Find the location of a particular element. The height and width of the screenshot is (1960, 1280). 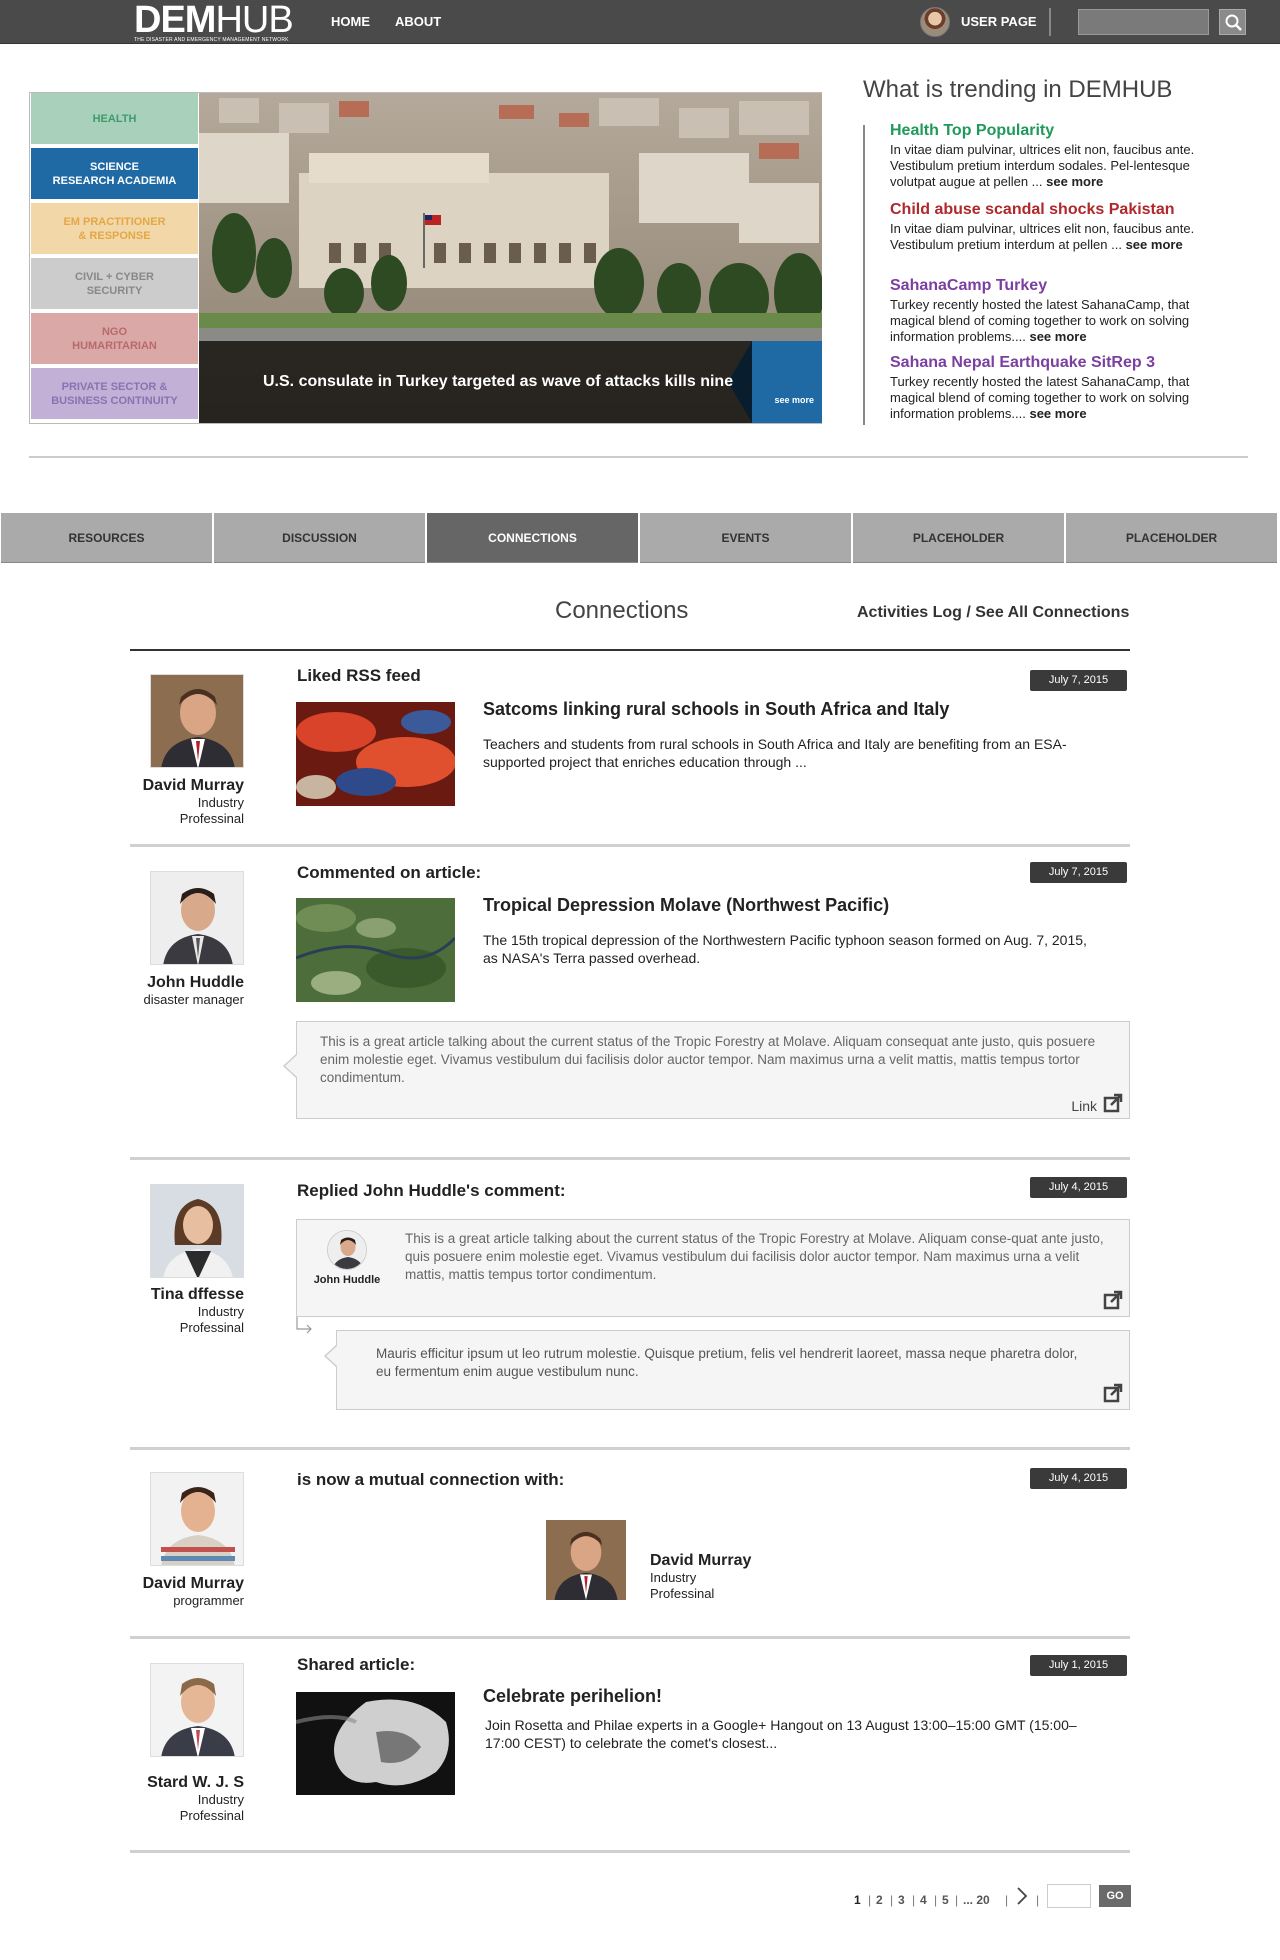

person-name: John Huddle is located at coordinates (144, 983).